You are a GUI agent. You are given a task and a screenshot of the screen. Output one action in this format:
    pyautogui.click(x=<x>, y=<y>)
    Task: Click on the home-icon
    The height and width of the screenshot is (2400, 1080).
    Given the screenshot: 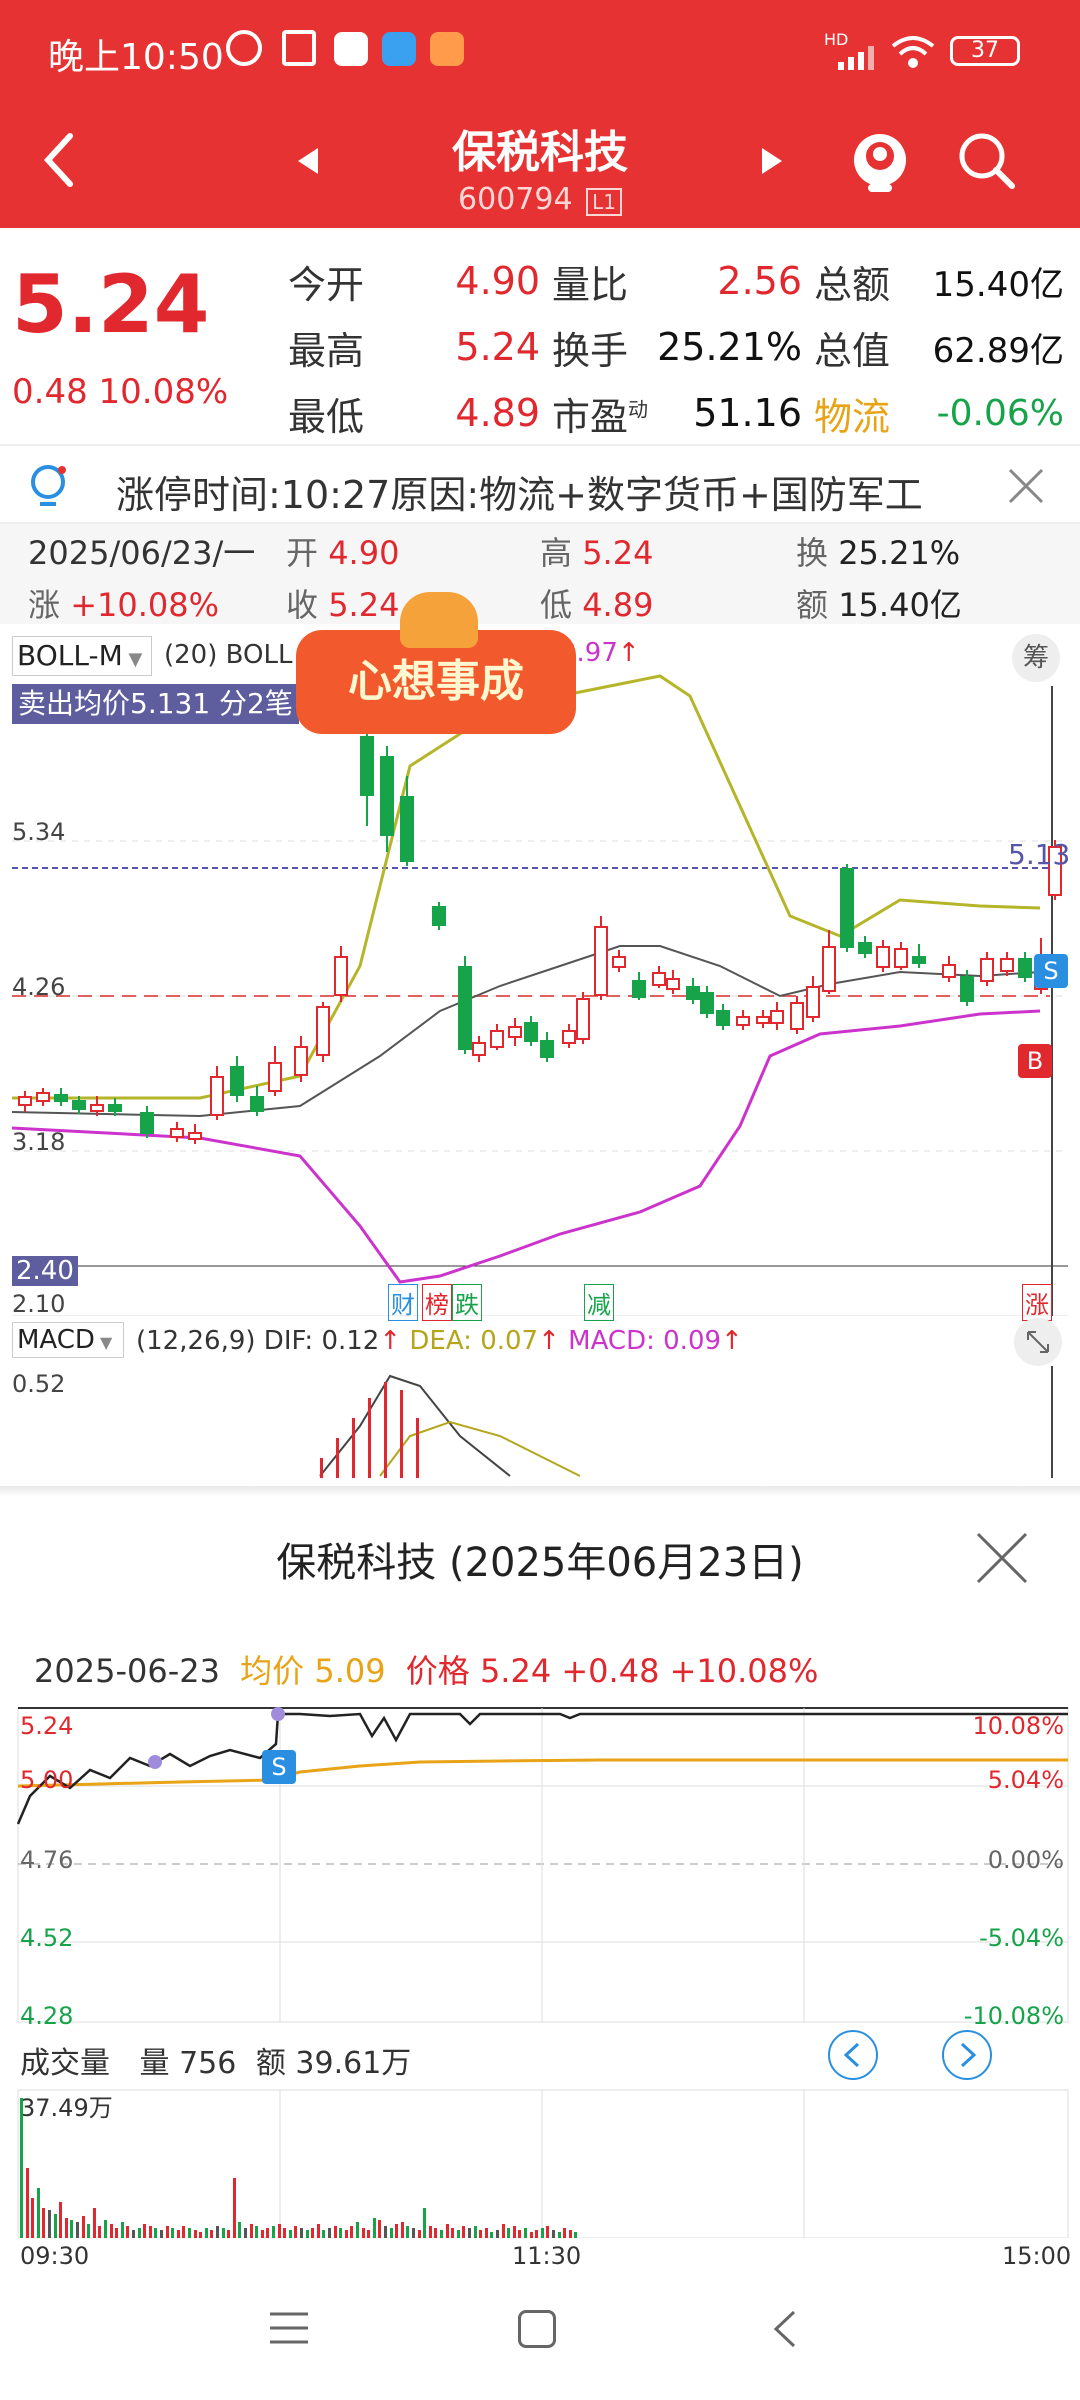 What is the action you would take?
    pyautogui.click(x=537, y=2329)
    